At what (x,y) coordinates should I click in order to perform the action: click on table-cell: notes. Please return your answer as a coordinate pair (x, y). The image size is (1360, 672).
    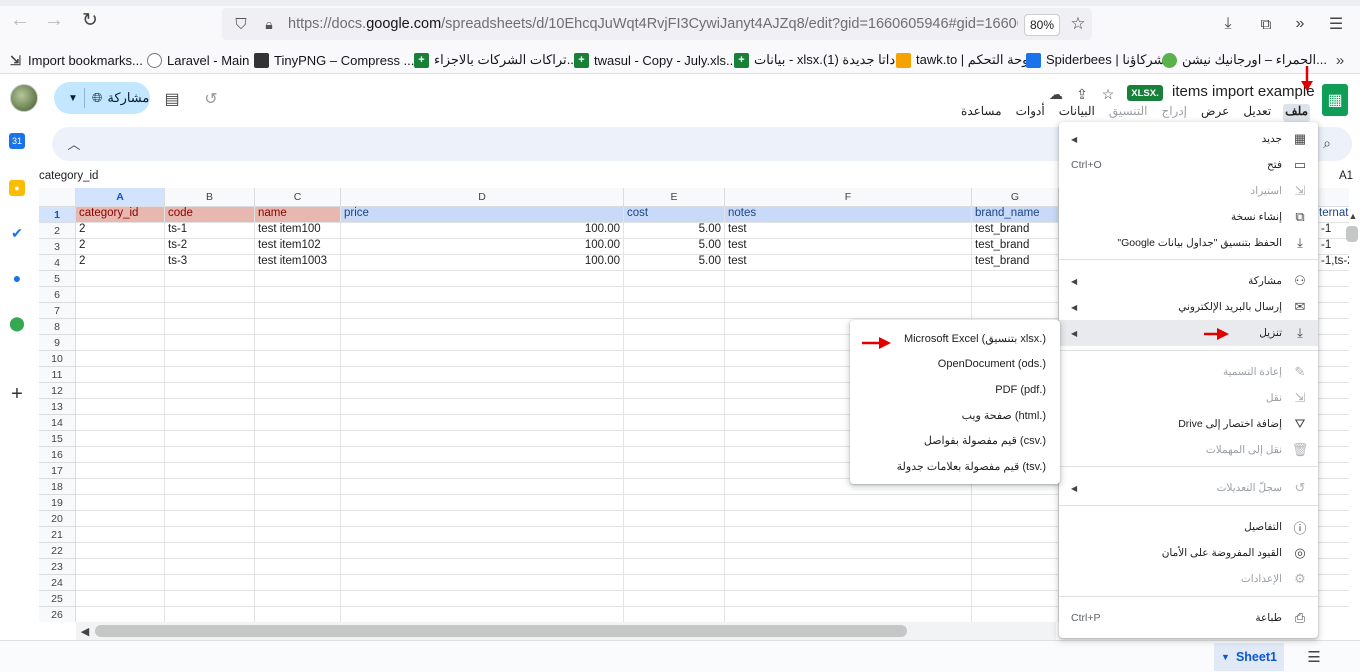
    Looking at the image, I should click on (848, 215).